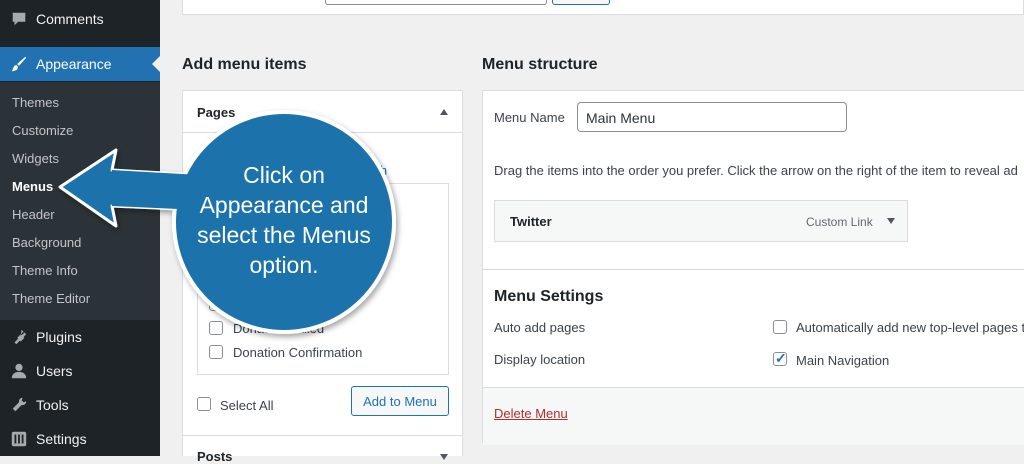  I want to click on sidebar-item-appearance: Appearance, so click(80, 64).